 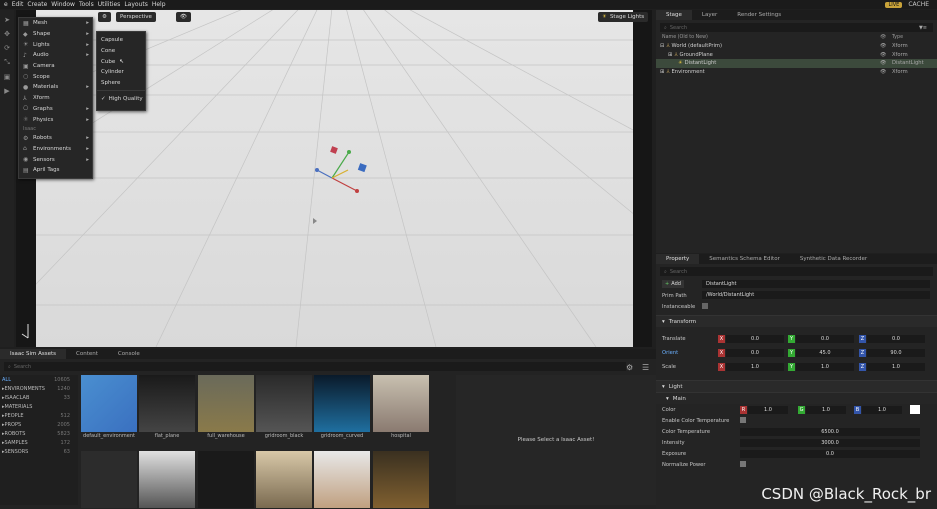 What do you see at coordinates (833, 259) in the screenshot?
I see `tab-synthetic-data: Synthetic Data Recorder` at bounding box center [833, 259].